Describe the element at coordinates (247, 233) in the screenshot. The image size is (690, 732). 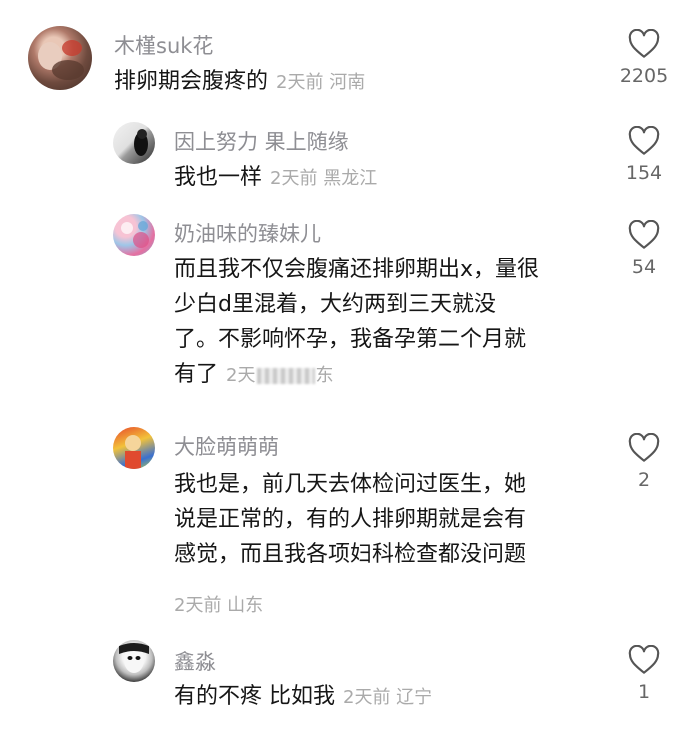
I see `comment-author: 奶油味的臻妹儿` at that location.